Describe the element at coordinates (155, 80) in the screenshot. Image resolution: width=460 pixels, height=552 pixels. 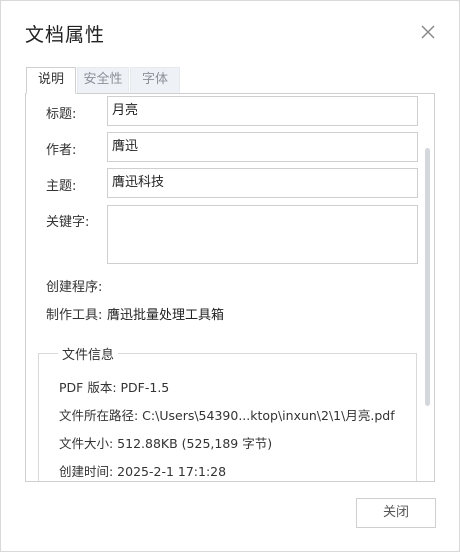
I see `tab-fonts: 字体` at that location.